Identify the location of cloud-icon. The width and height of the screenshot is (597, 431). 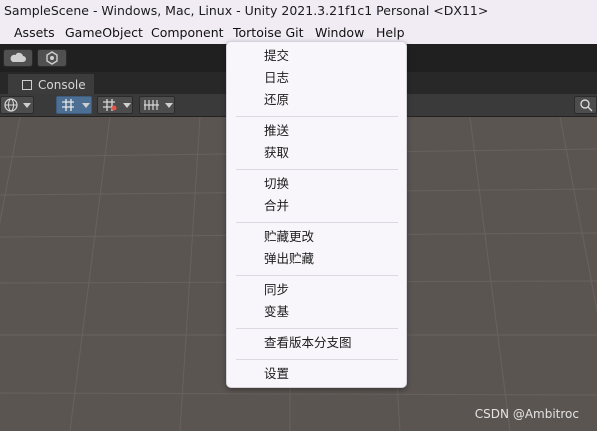
(18, 57).